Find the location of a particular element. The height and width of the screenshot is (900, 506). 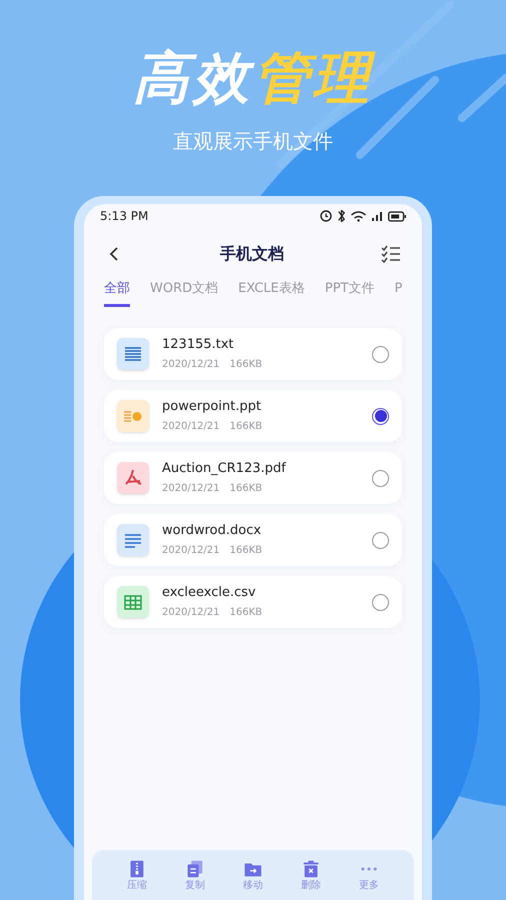

toolbar-button: 复制 is located at coordinates (195, 875).